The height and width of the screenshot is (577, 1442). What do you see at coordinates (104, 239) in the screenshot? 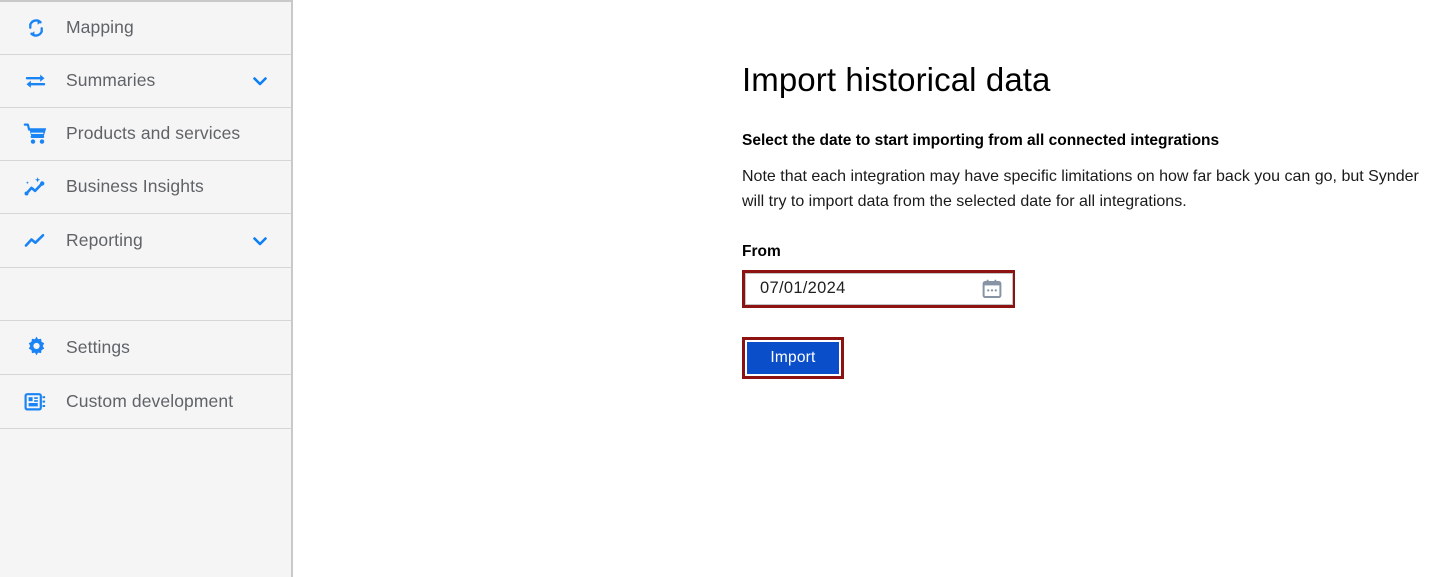
I see `sidebar-item-label: Reporting` at bounding box center [104, 239].